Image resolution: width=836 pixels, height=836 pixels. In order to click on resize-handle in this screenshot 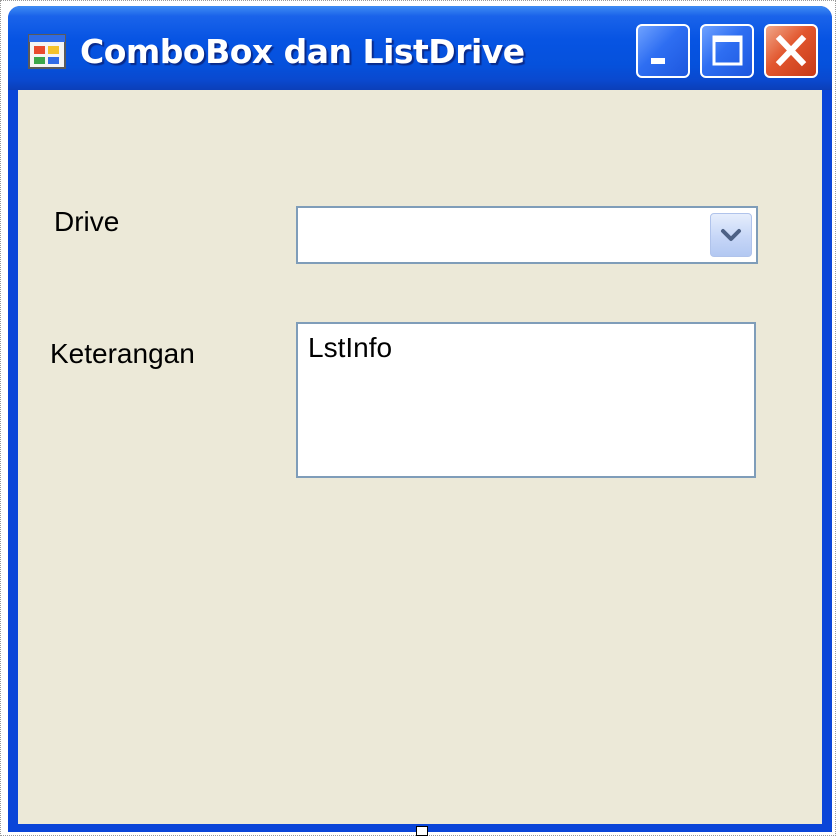, I will do `click(422, 831)`.